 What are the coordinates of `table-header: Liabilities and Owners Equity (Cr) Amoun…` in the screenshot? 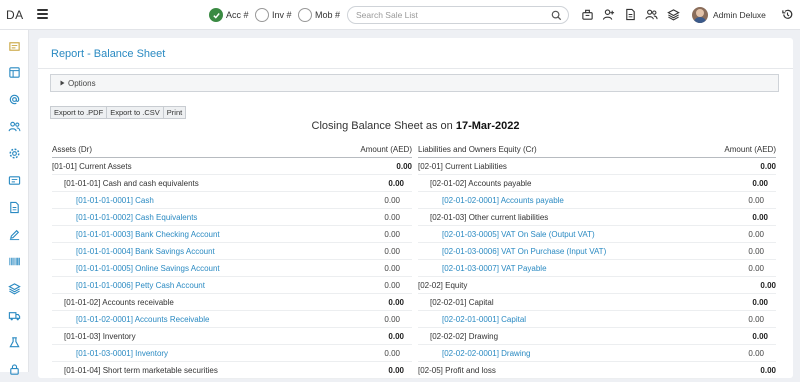 It's located at (597, 150).